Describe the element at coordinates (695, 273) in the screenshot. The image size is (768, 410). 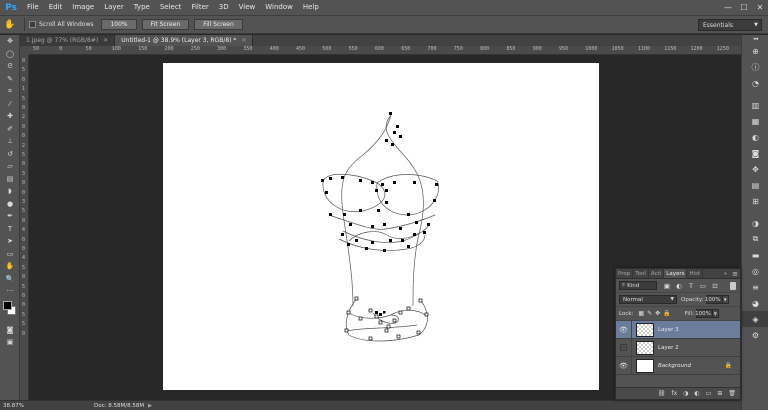
I see `tab-history: Hist` at that location.